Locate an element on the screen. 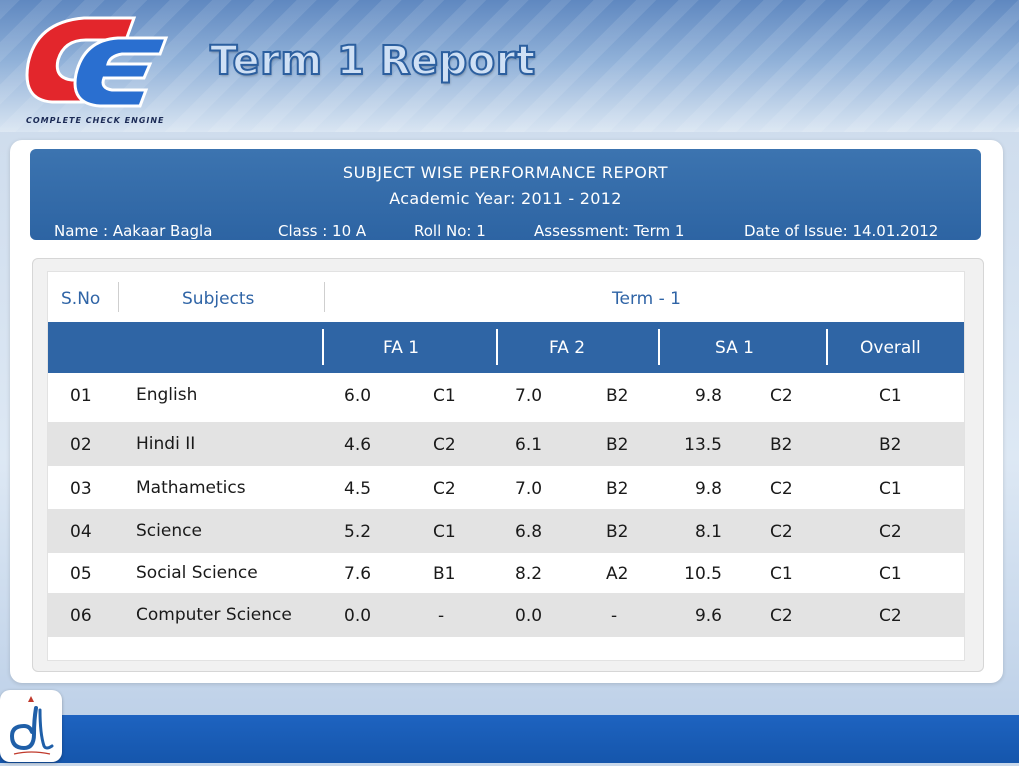 The height and width of the screenshot is (766, 1019). column-header-fa2: FA 2 is located at coordinates (567, 348).